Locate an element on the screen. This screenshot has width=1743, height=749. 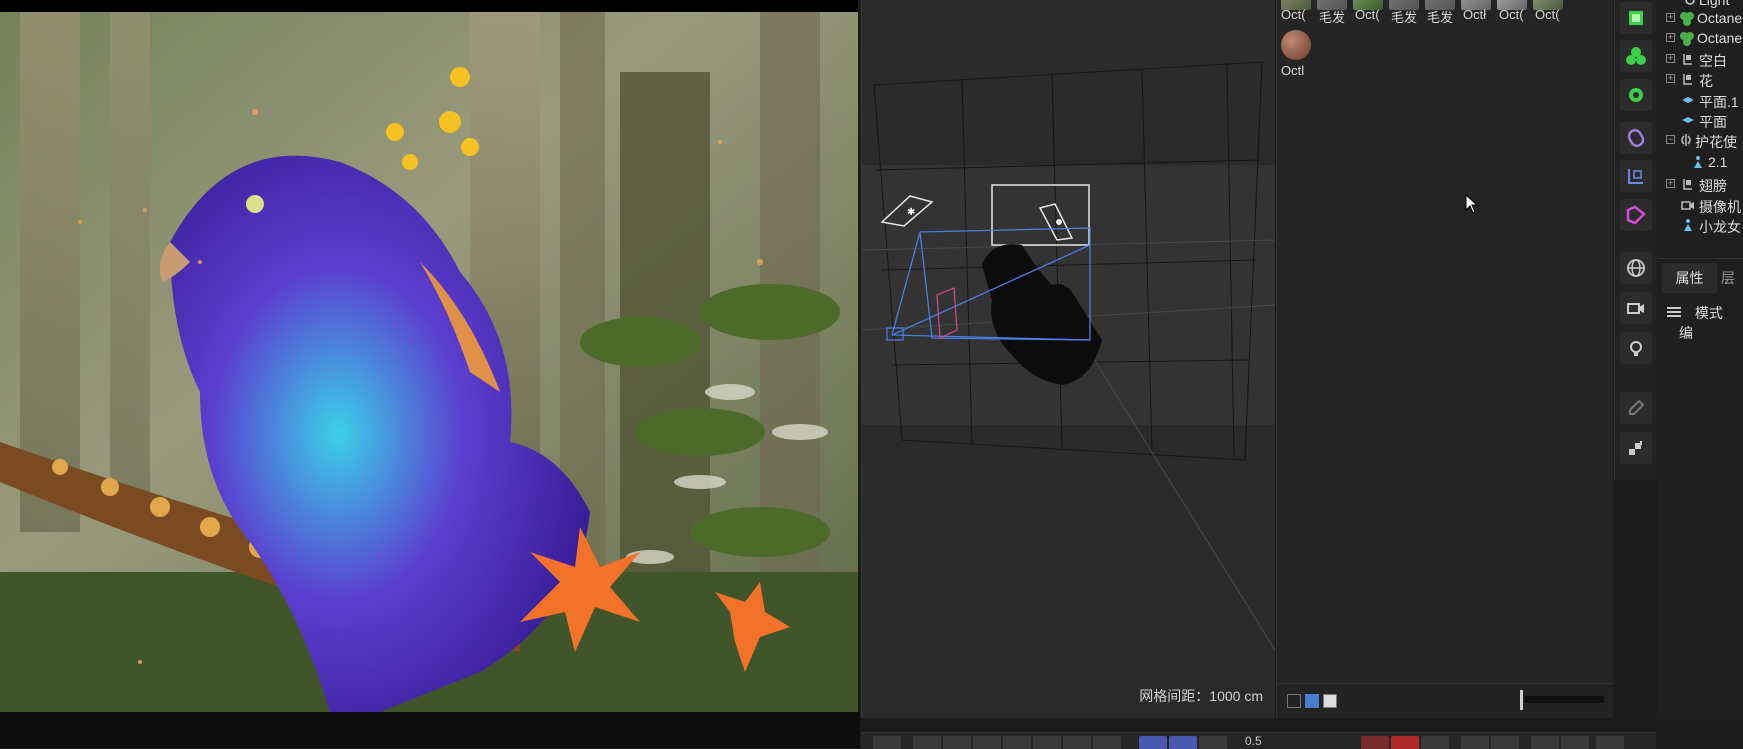
object-item: 2.1 is located at coordinates (1700, 163).